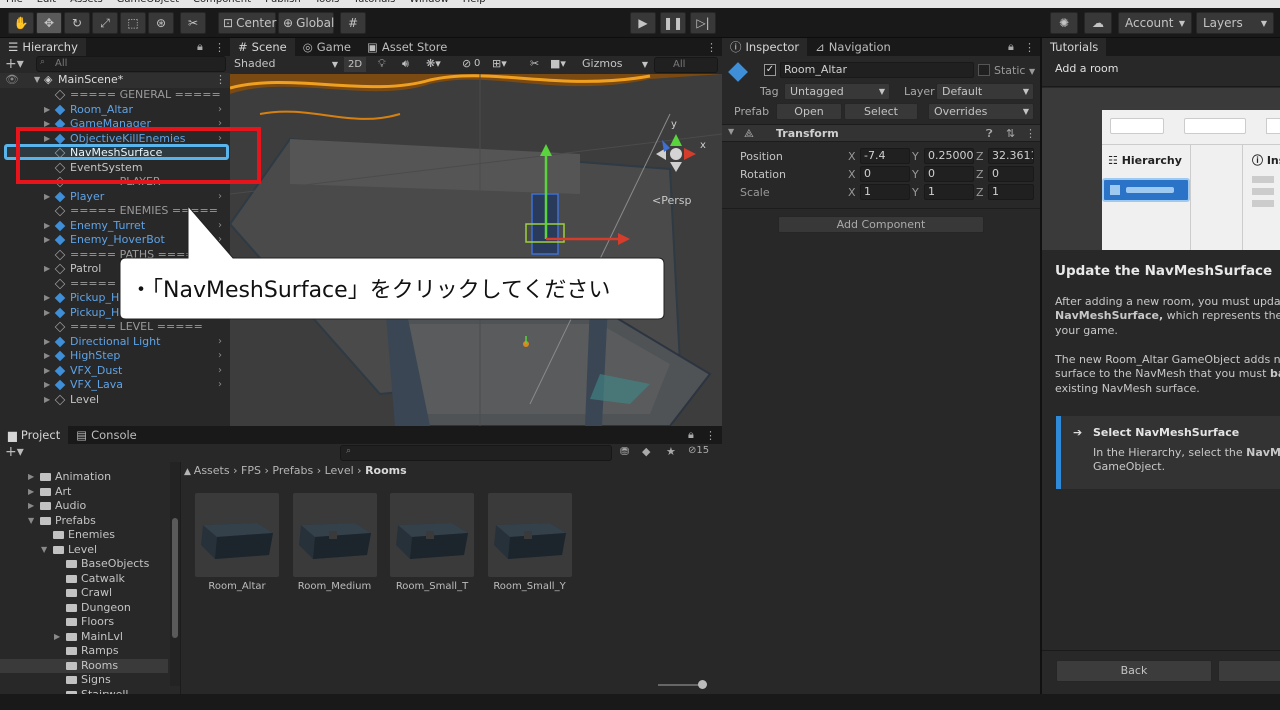 This screenshot has height=710, width=1280. I want to click on tab-inspector: ⓘ Inspector, so click(765, 47).